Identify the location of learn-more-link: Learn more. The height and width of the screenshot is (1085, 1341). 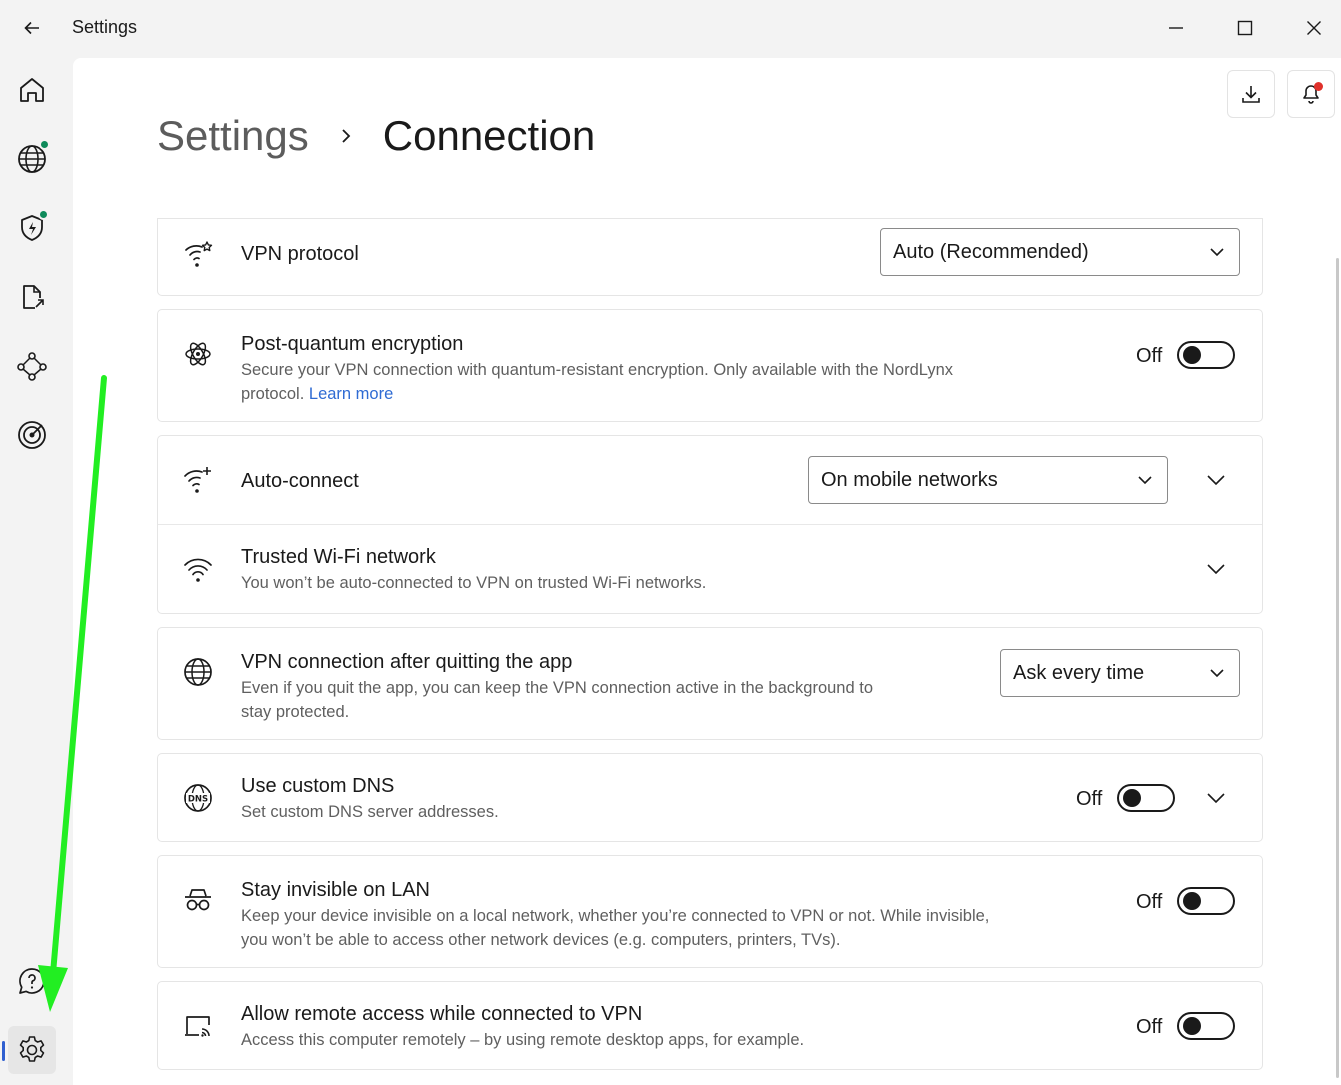
(351, 394).